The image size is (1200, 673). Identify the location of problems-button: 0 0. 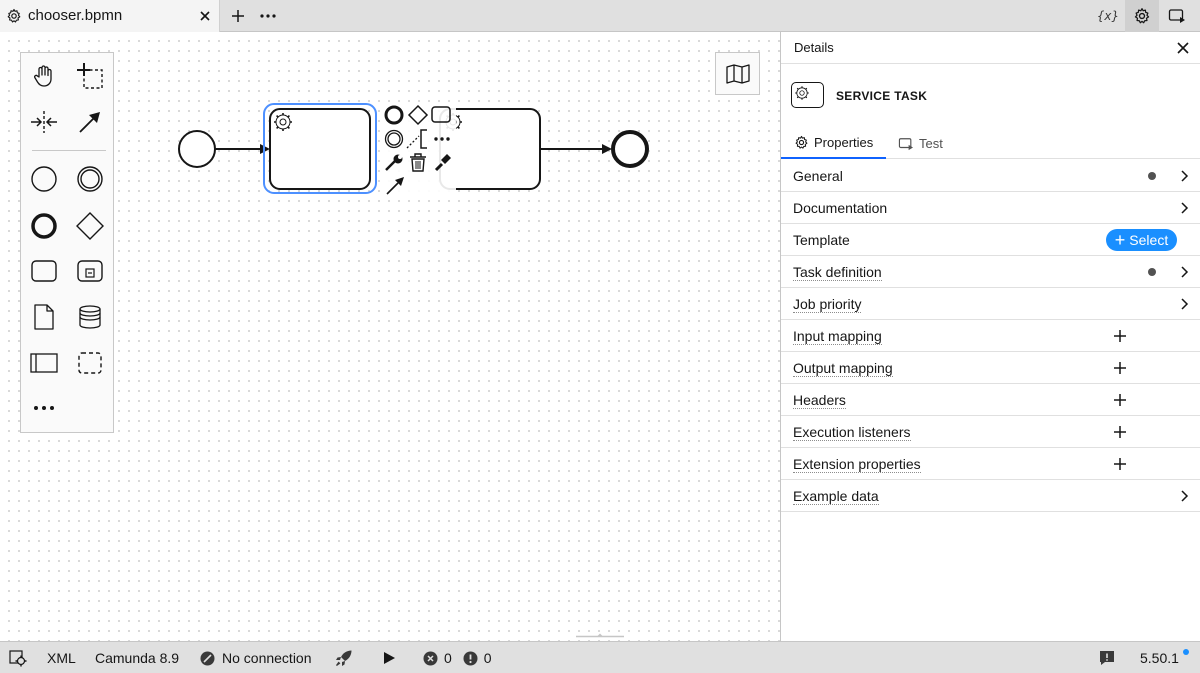
(457, 657).